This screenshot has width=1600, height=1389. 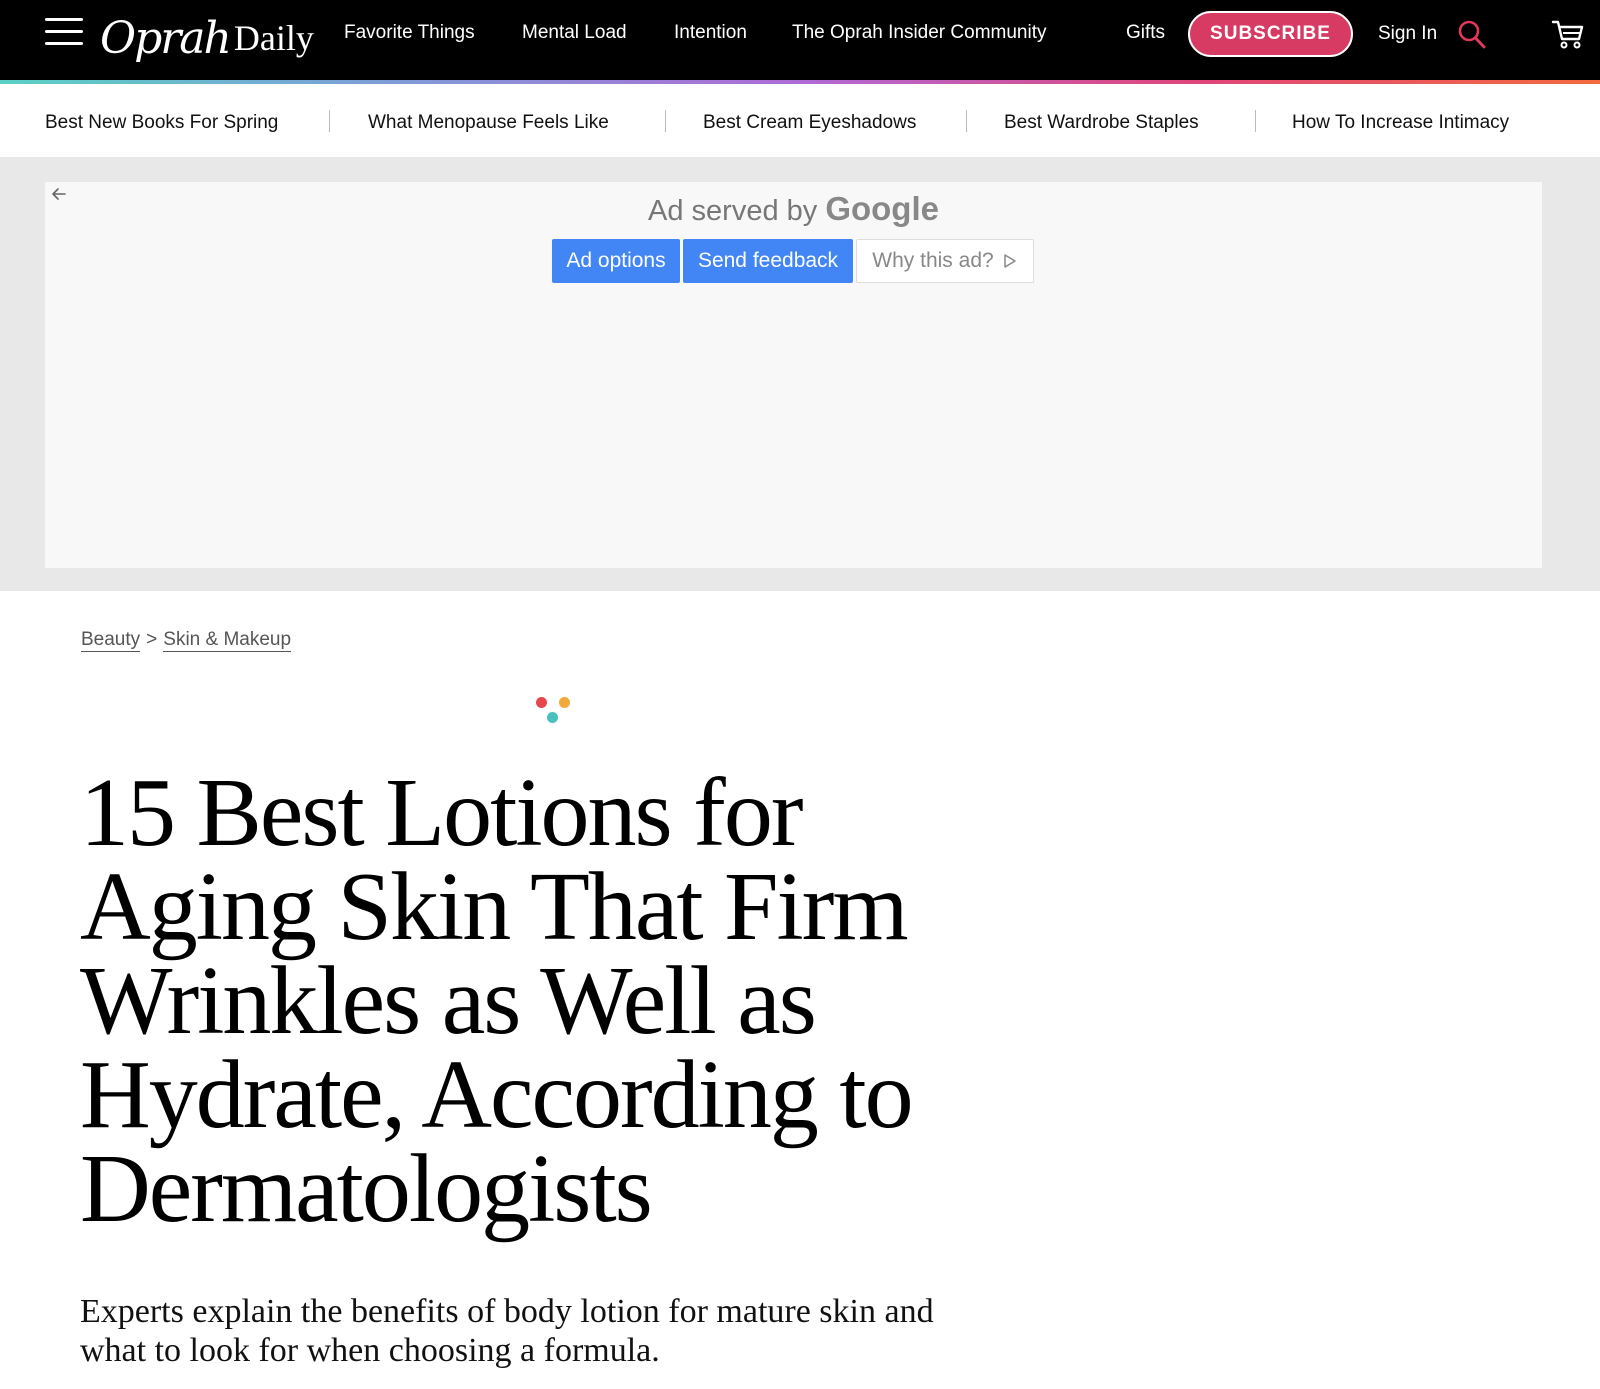 What do you see at coordinates (1101, 123) in the screenshot?
I see `trending-link: Best Wardrobe Staples` at bounding box center [1101, 123].